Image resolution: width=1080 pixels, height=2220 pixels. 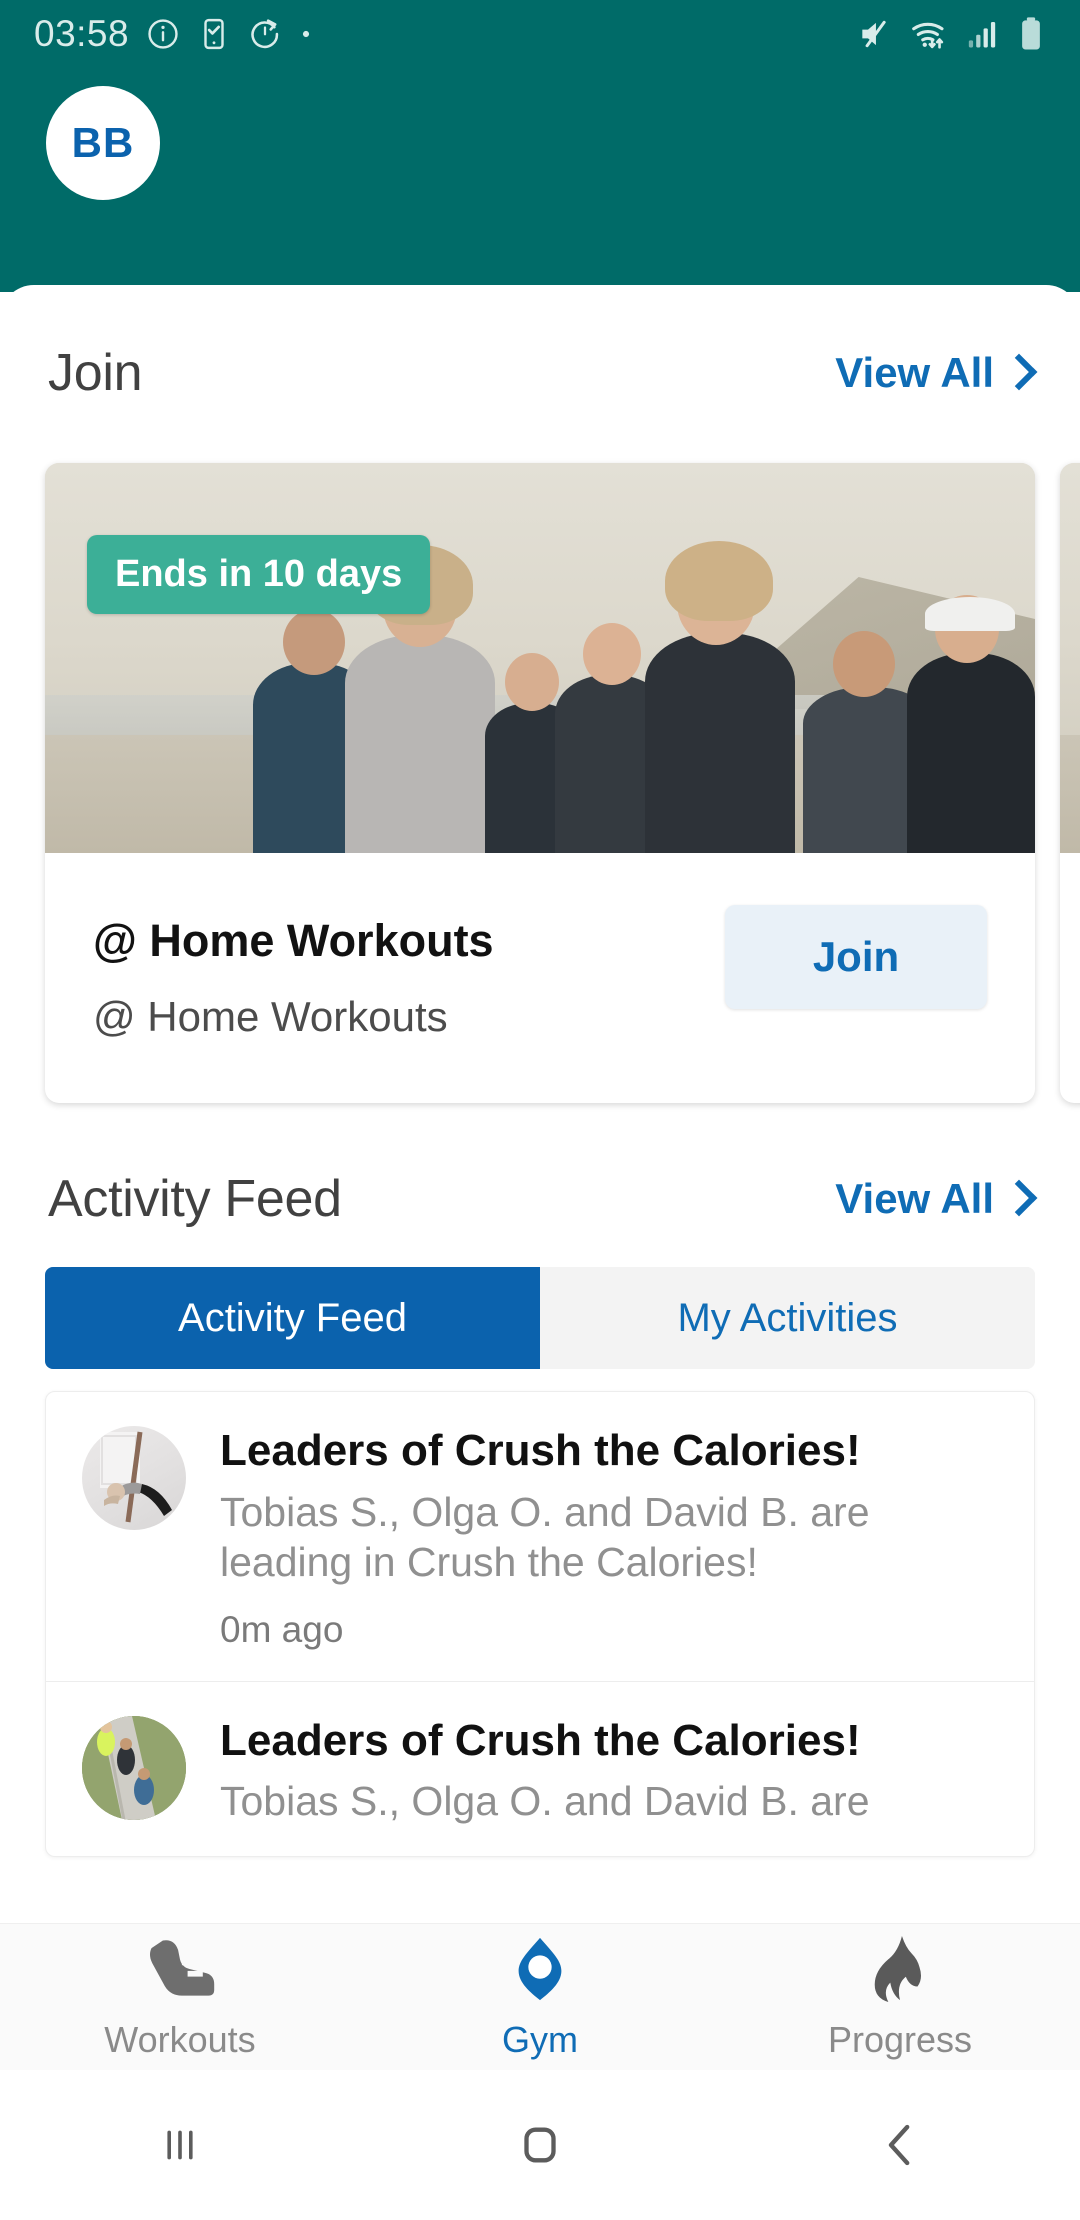 What do you see at coordinates (180, 1971) in the screenshot?
I see `shoe-icon` at bounding box center [180, 1971].